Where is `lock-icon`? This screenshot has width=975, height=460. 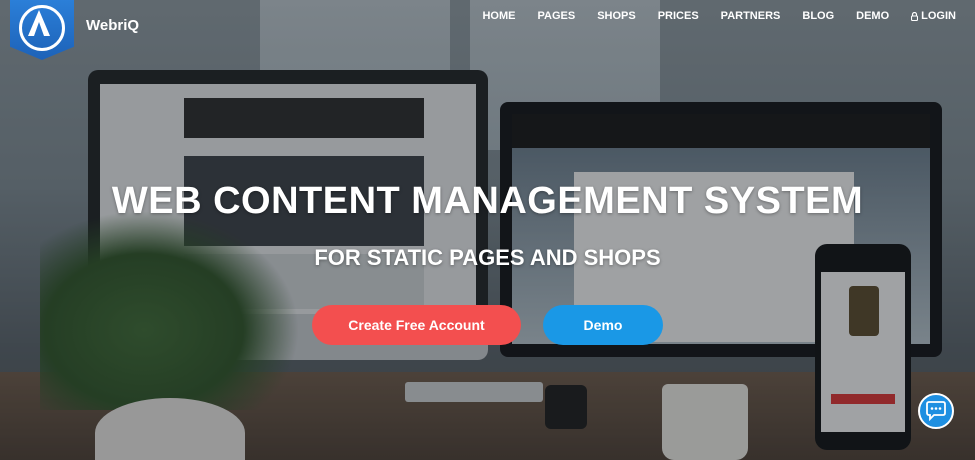 lock-icon is located at coordinates (915, 16).